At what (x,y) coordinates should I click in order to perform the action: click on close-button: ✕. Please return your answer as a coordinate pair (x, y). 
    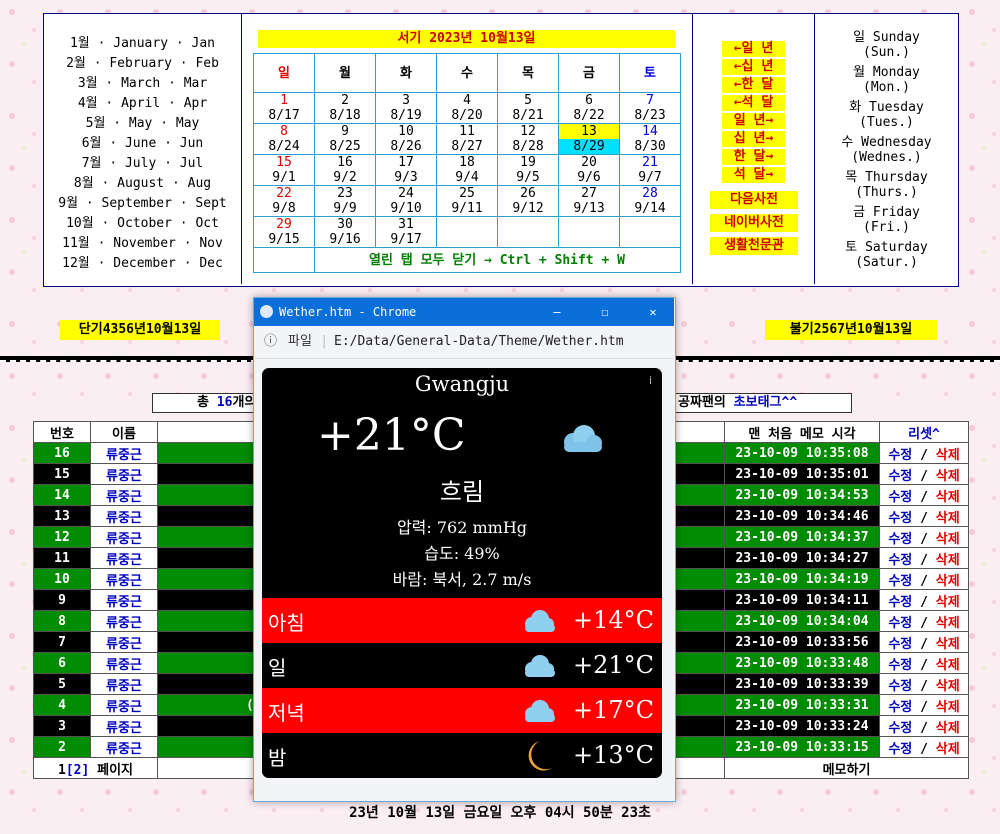
    Looking at the image, I should click on (653, 312).